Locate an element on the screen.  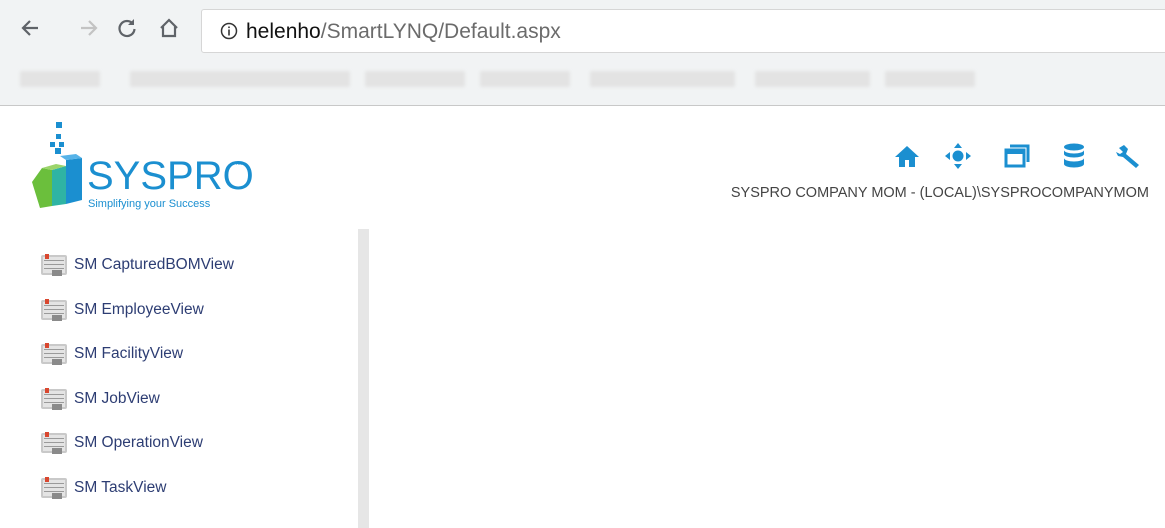
back-arrow-icon is located at coordinates (29, 28).